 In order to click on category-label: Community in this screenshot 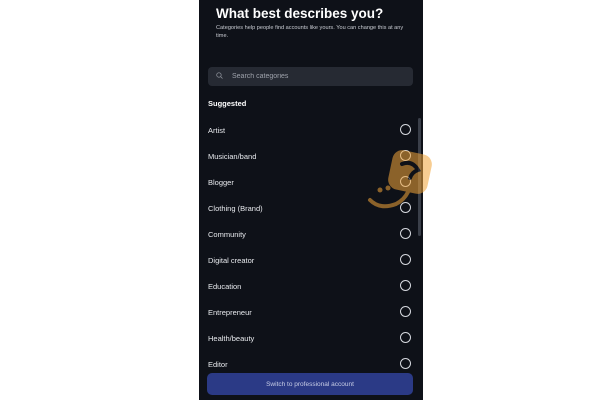, I will do `click(227, 234)`.